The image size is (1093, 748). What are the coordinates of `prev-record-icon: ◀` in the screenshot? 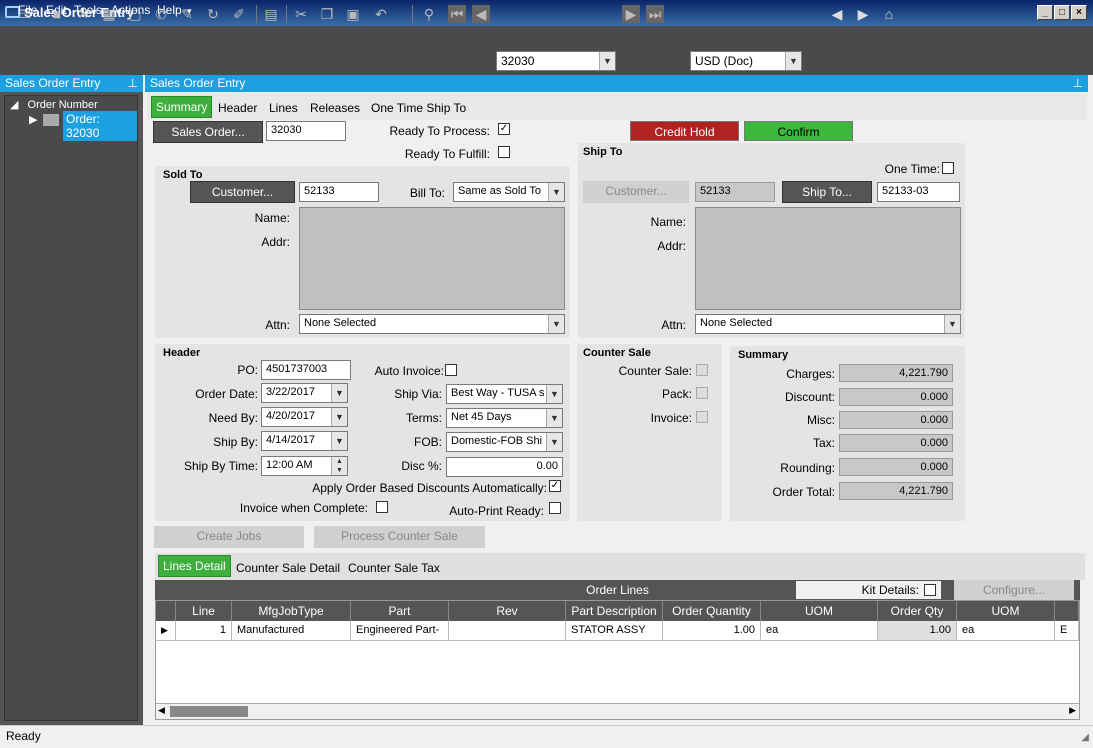 It's located at (481, 14).